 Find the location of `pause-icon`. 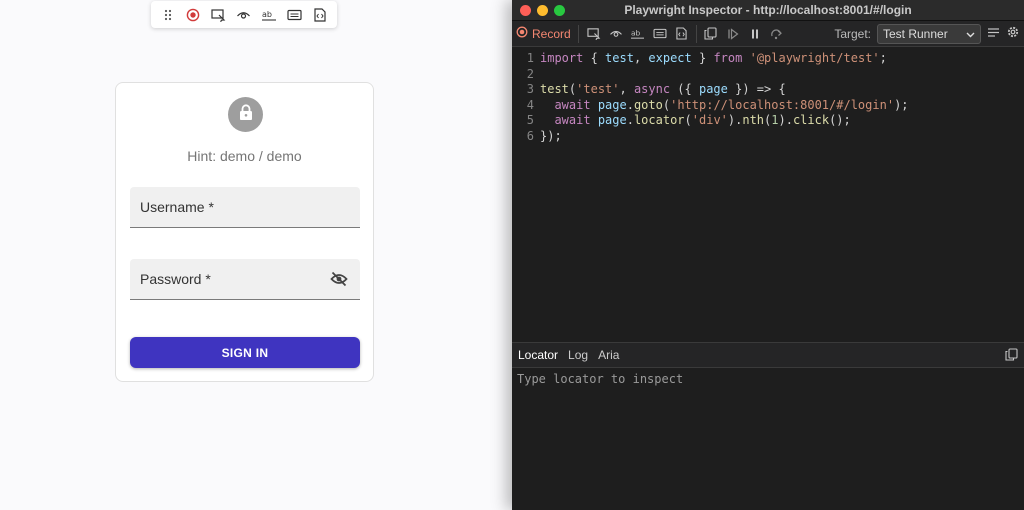

pause-icon is located at coordinates (755, 34).